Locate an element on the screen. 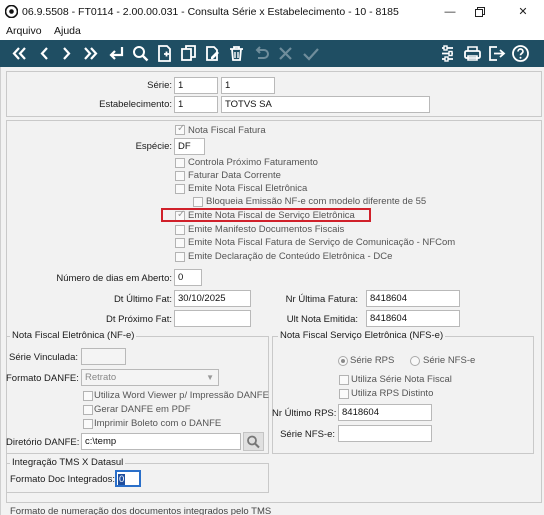 The height and width of the screenshot is (515, 544). dt-proximo-fat-label: Dt Próximo Fat: is located at coordinates (139, 319).